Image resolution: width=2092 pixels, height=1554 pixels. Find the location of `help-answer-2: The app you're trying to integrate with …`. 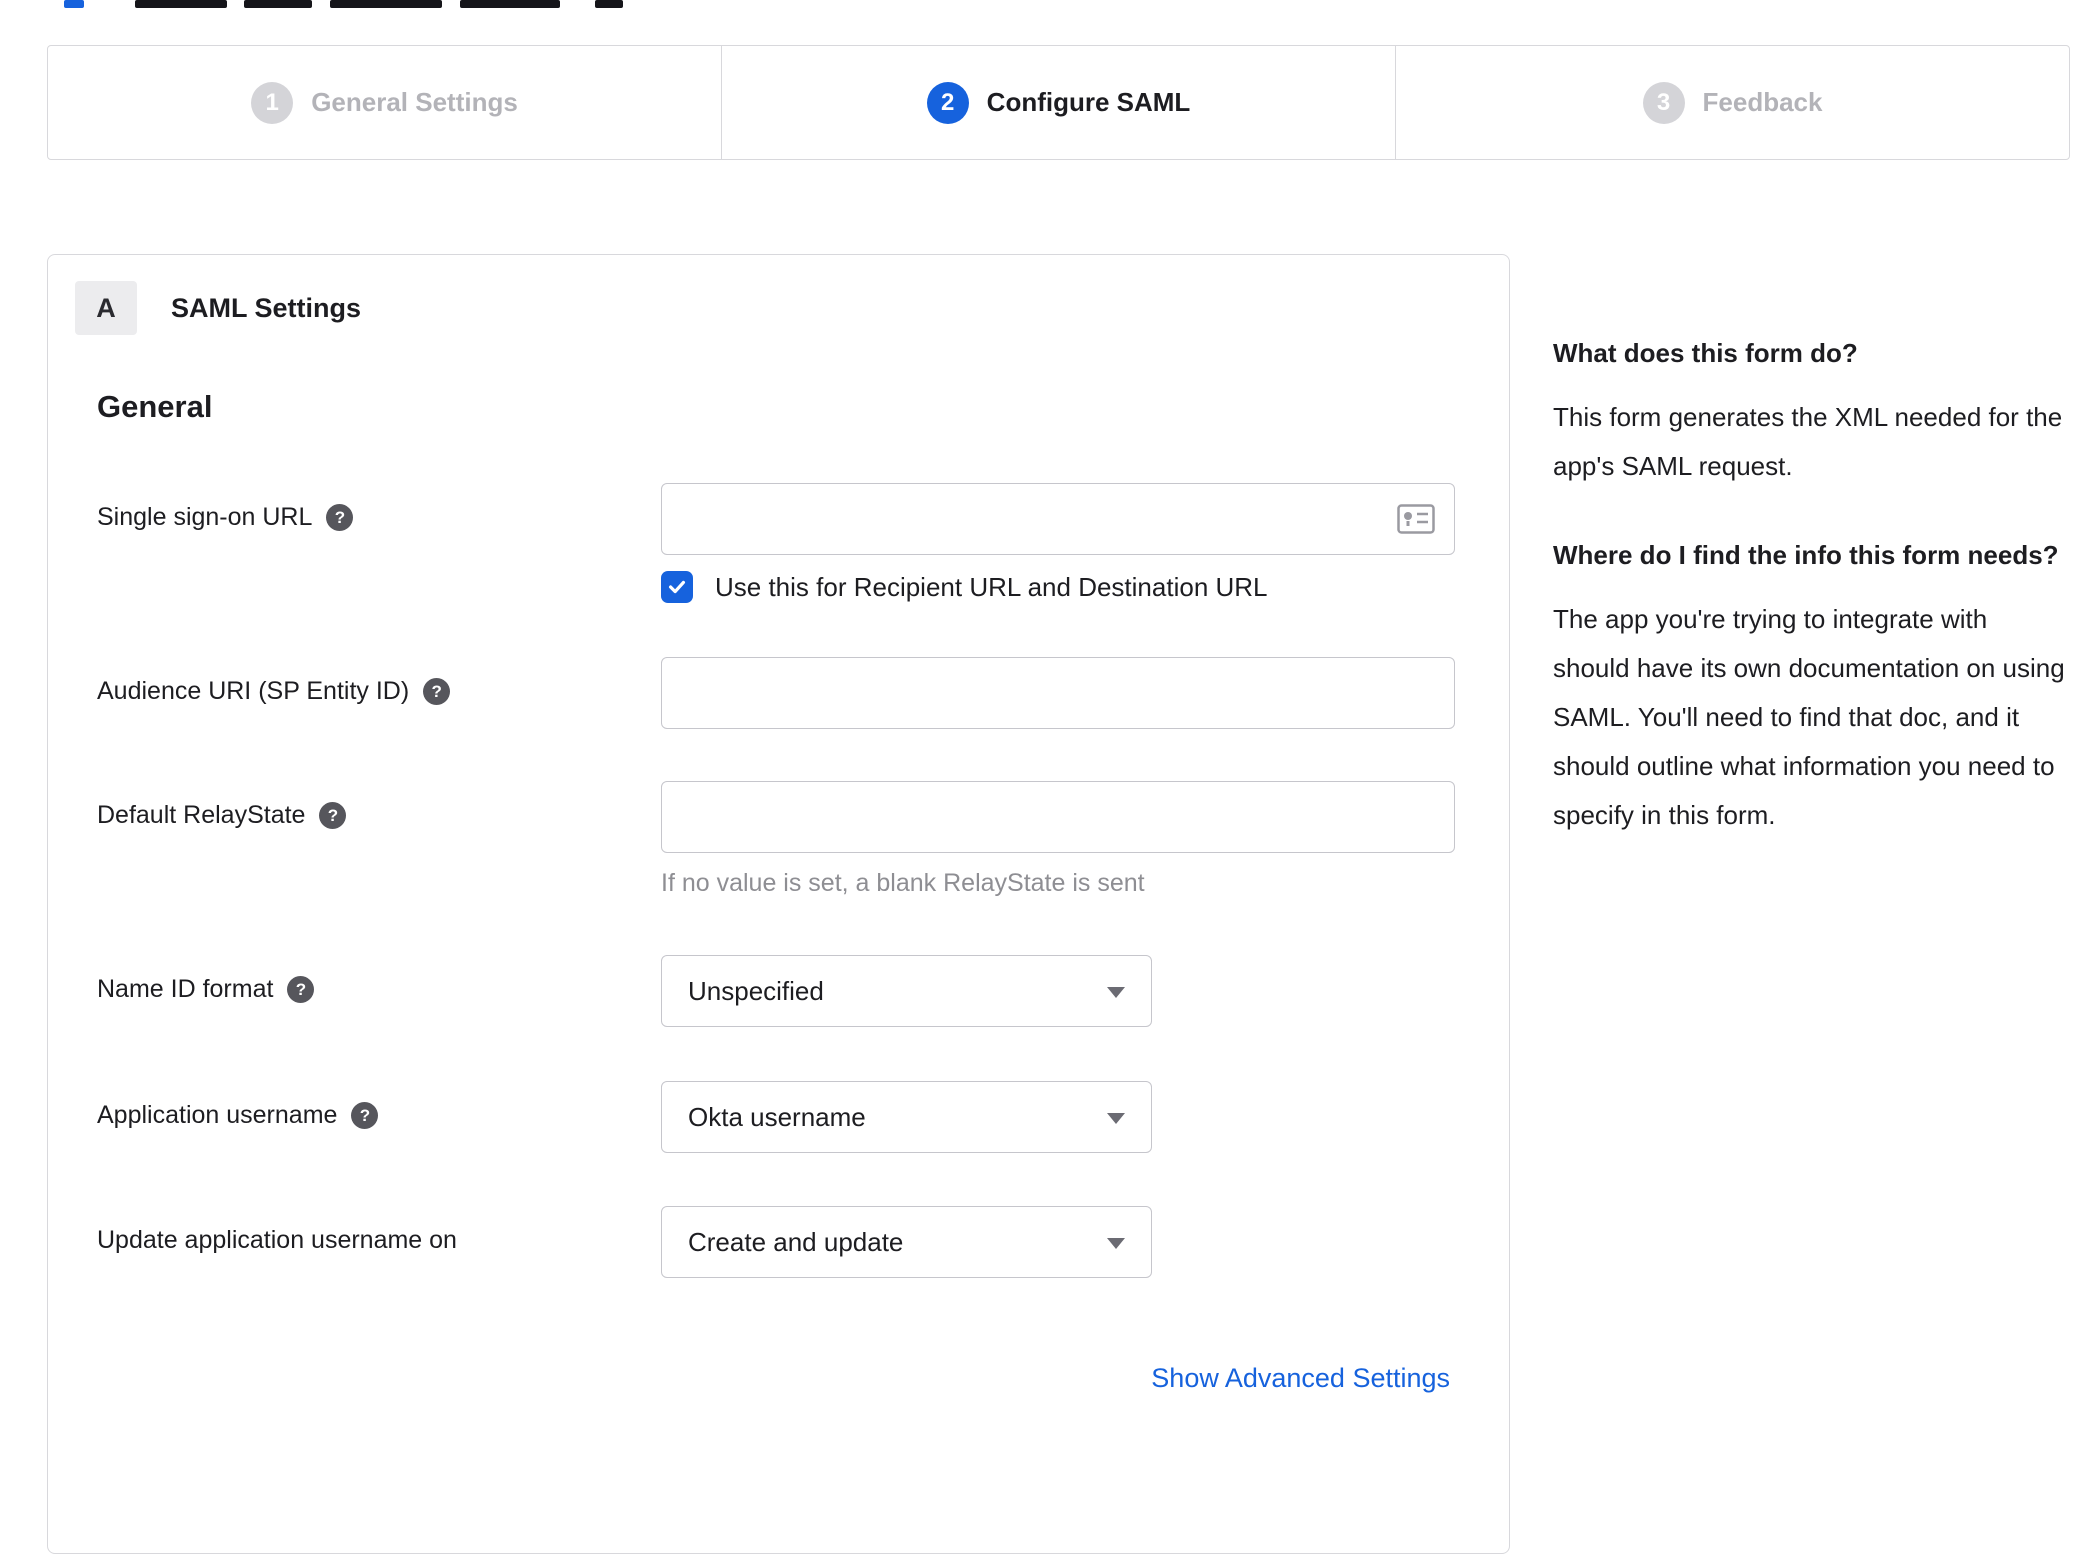

help-answer-2: The app you're trying to integrate with … is located at coordinates (1809, 717).